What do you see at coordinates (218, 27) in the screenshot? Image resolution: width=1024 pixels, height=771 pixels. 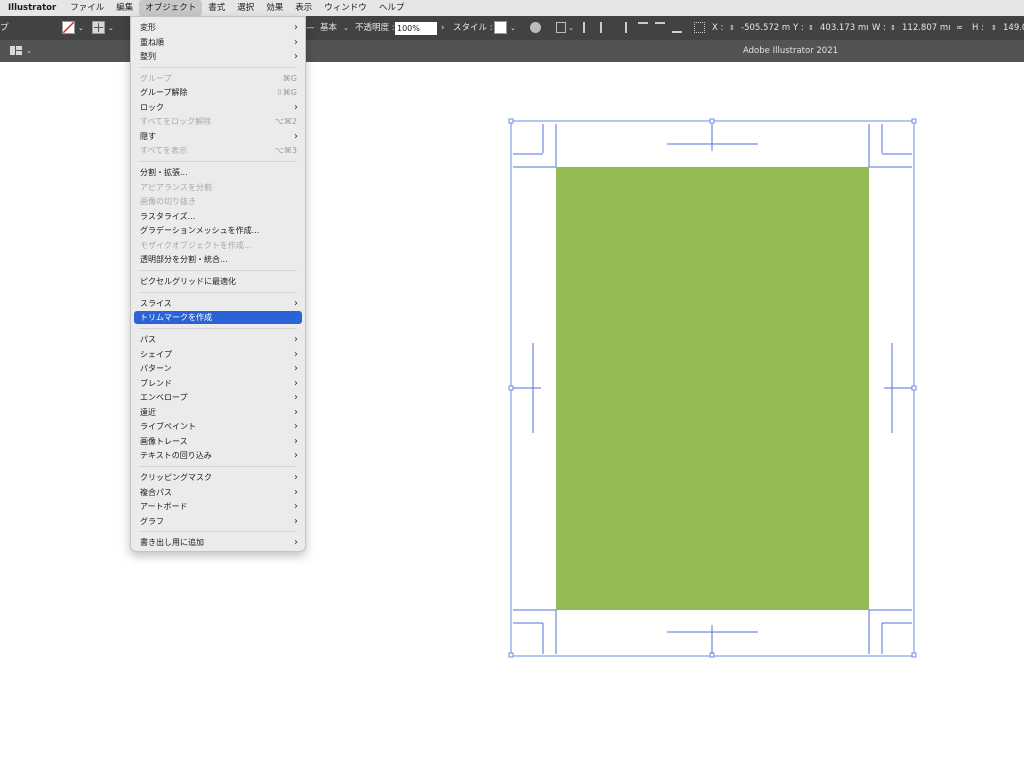 I see `menu-item-transform: 変形 ›` at bounding box center [218, 27].